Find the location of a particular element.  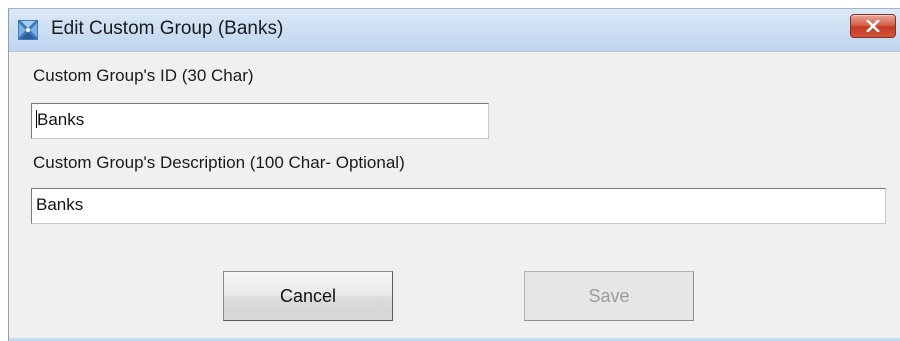

id-label: Custom Group's ID (30 Char) is located at coordinates (143, 75).